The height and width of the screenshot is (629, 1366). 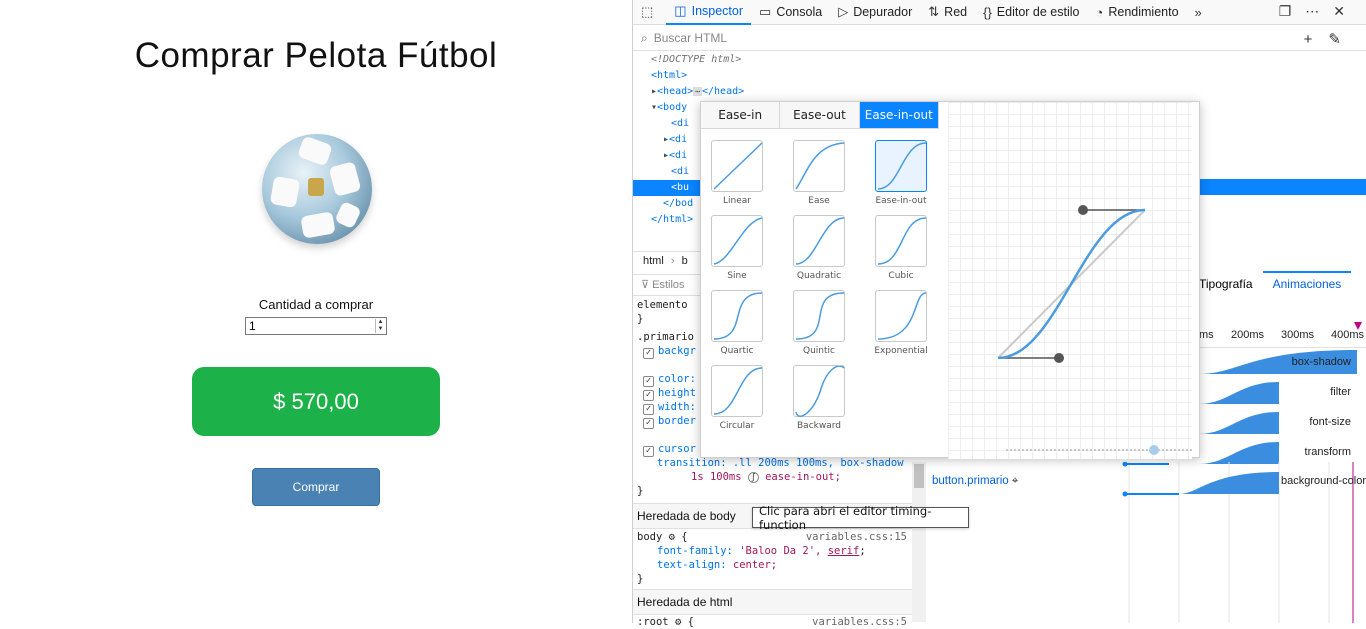 What do you see at coordinates (695, 551) in the screenshot?
I see `prop-name: font-family:` at bounding box center [695, 551].